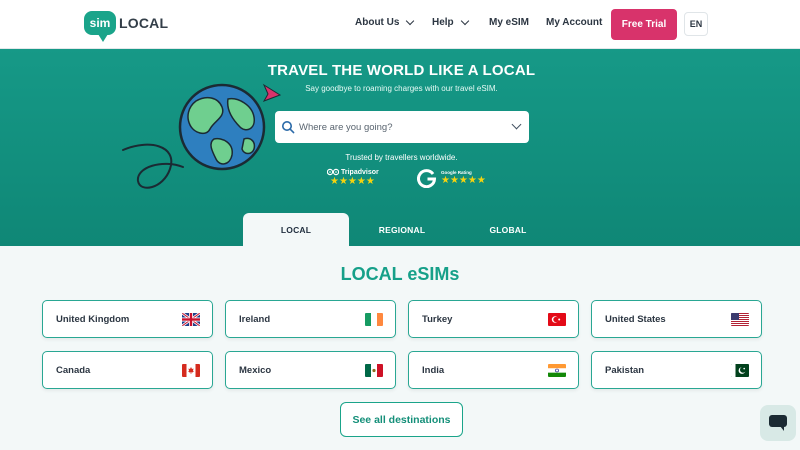  What do you see at coordinates (374, 370) in the screenshot?
I see `mx-flag-icon` at bounding box center [374, 370].